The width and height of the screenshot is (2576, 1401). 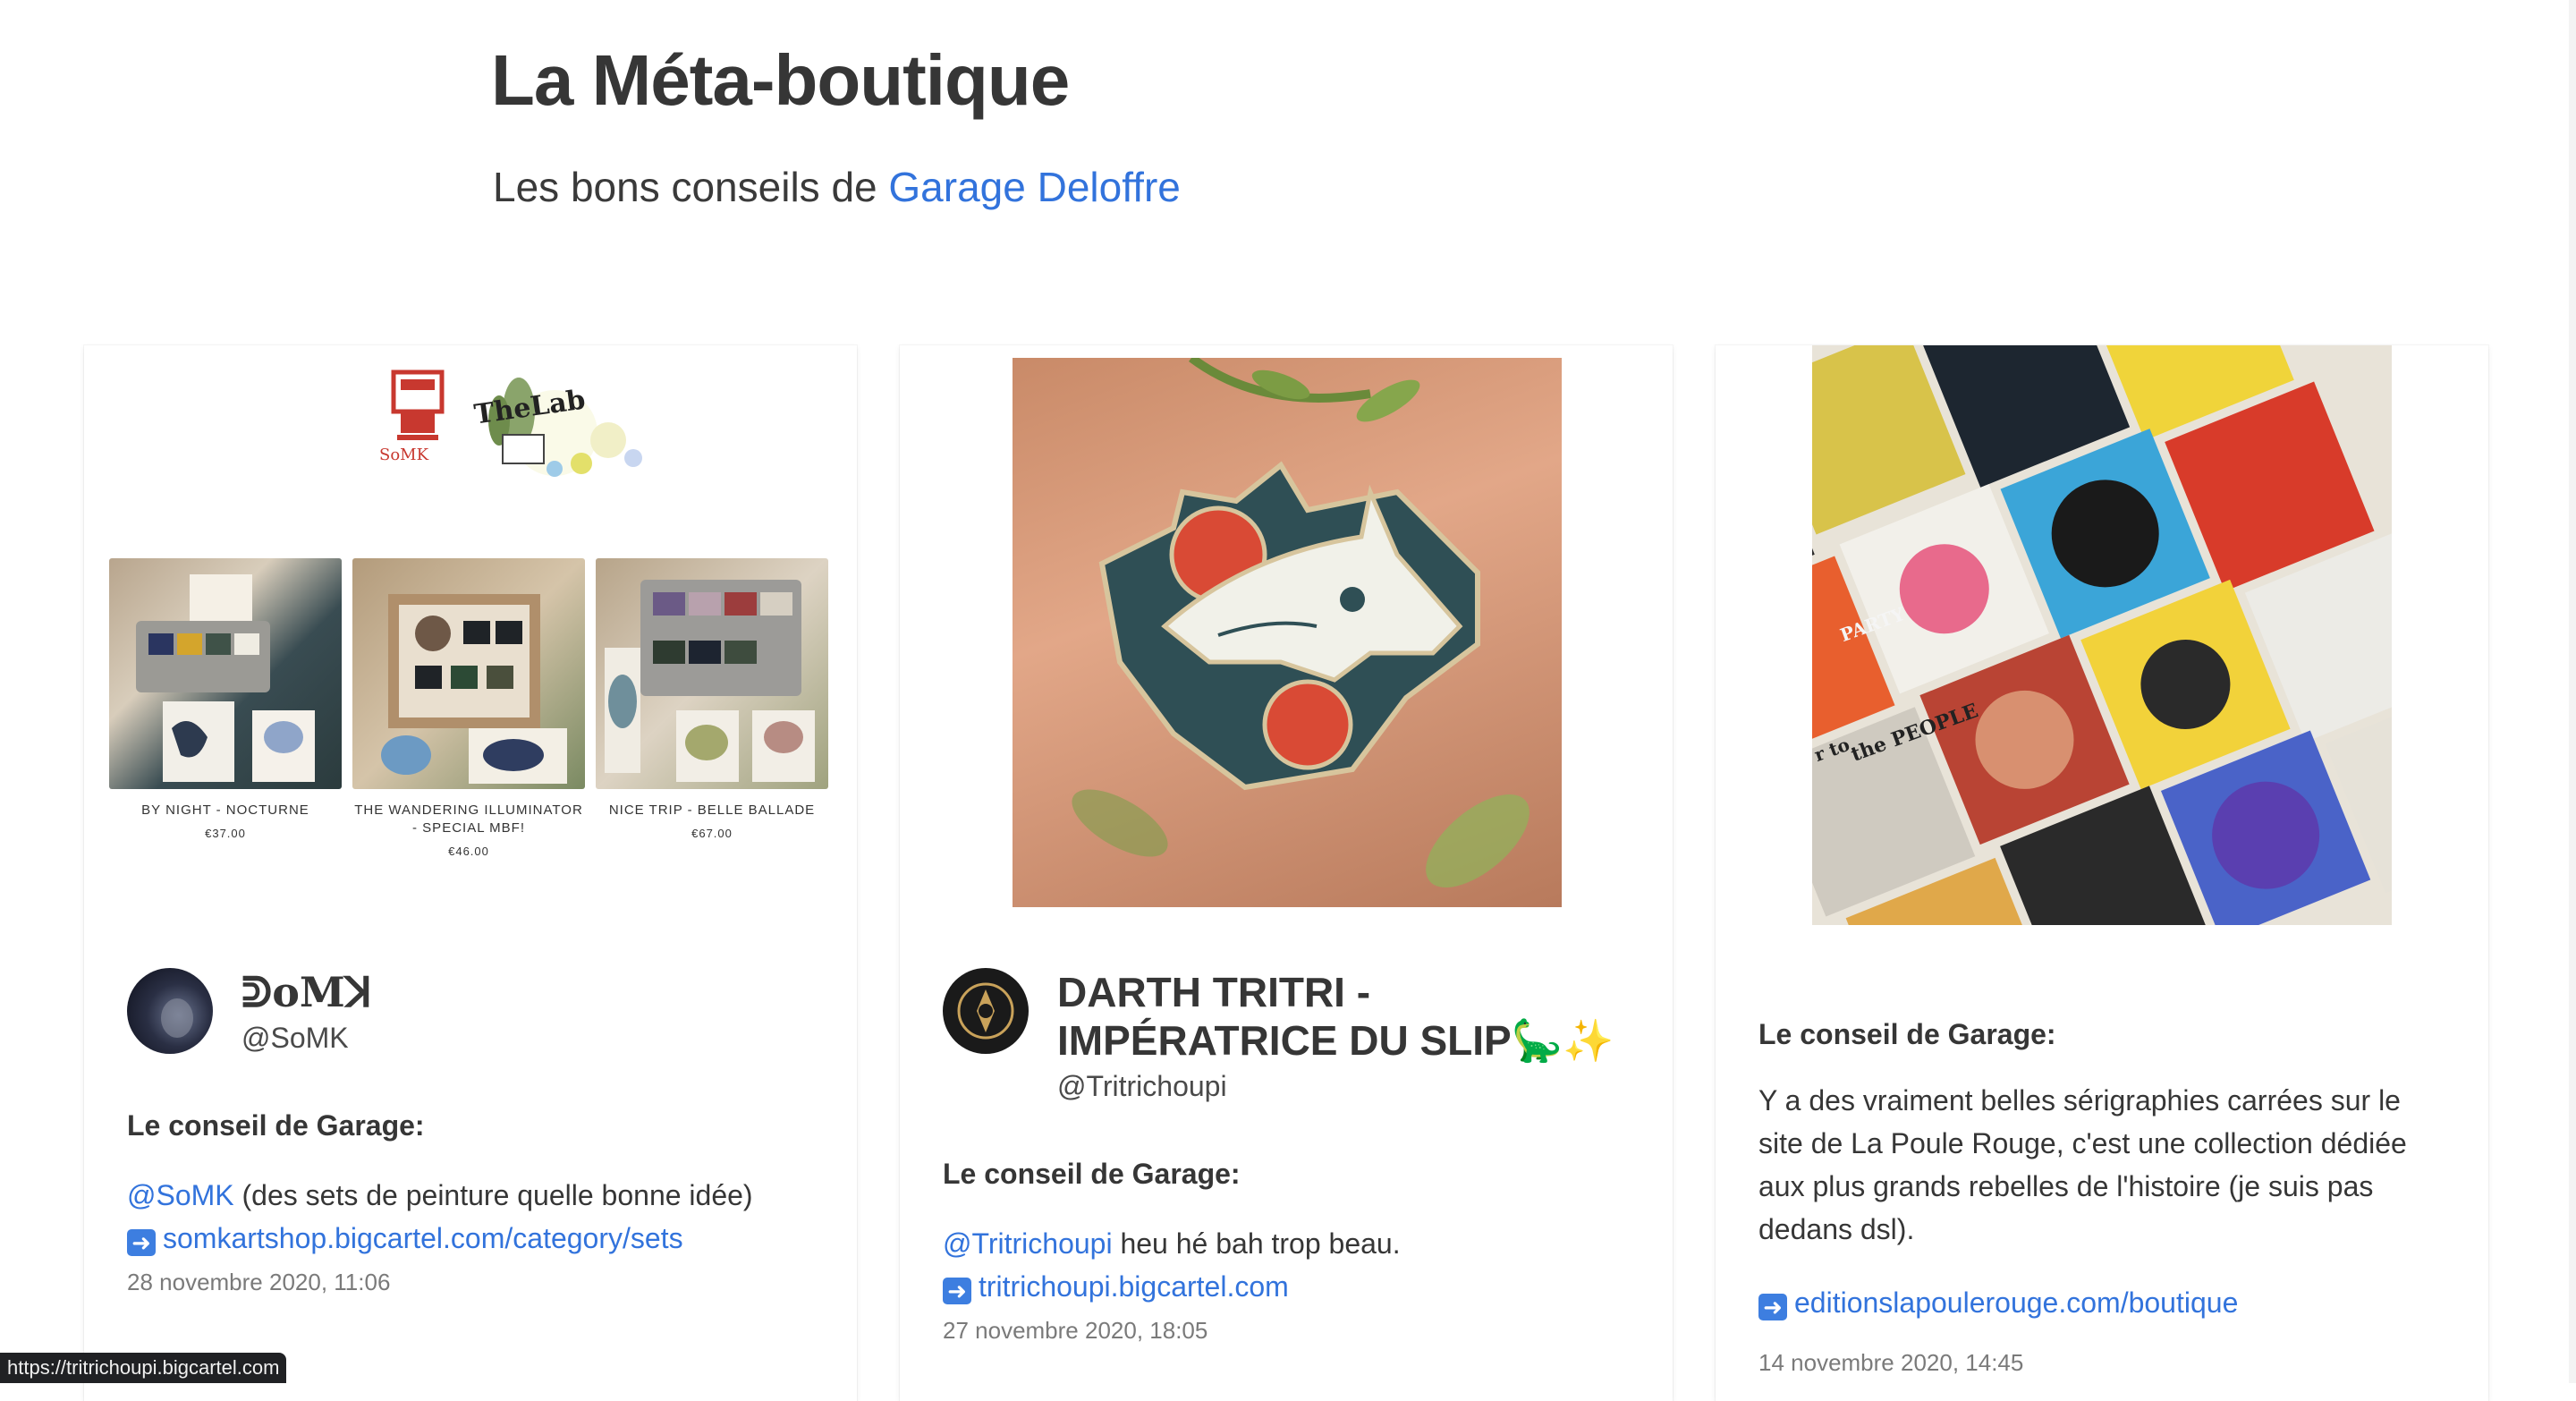 What do you see at coordinates (712, 822) in the screenshot?
I see `product-caption-3: NICE TRIP - BELLE BALLADE €67.00` at bounding box center [712, 822].